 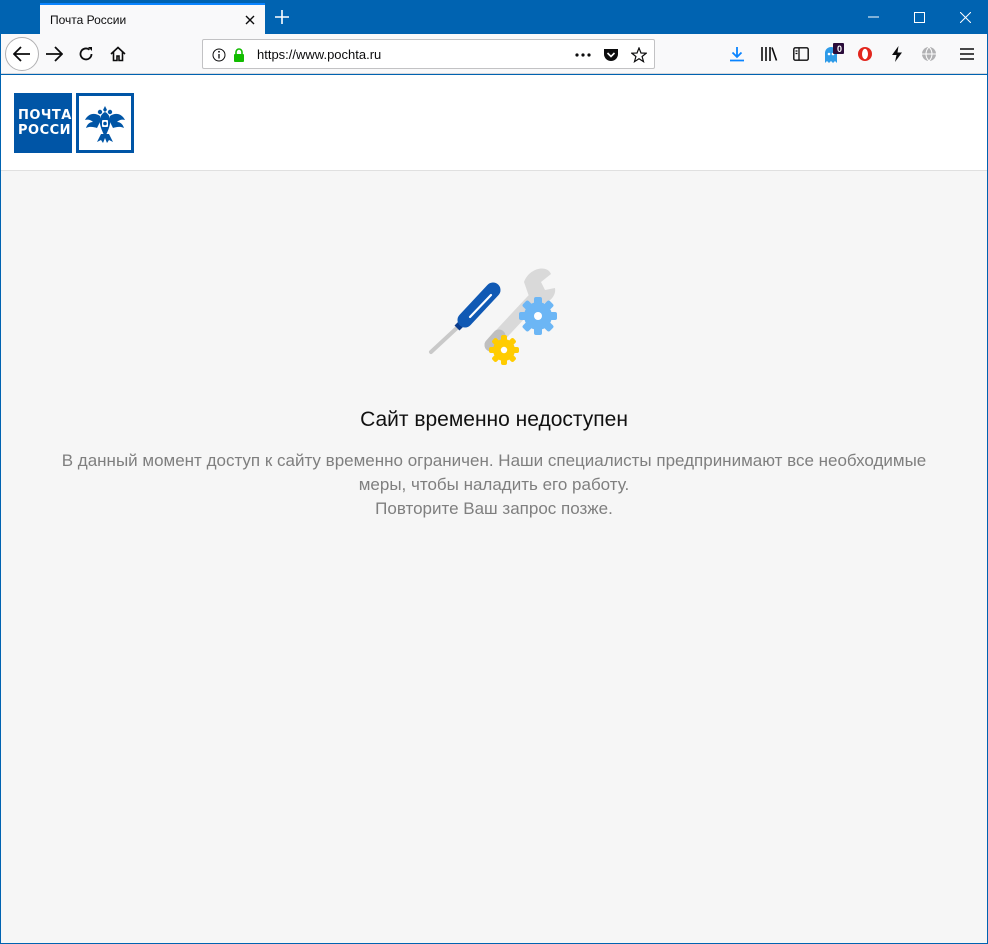 What do you see at coordinates (118, 54) in the screenshot?
I see `home-button` at bounding box center [118, 54].